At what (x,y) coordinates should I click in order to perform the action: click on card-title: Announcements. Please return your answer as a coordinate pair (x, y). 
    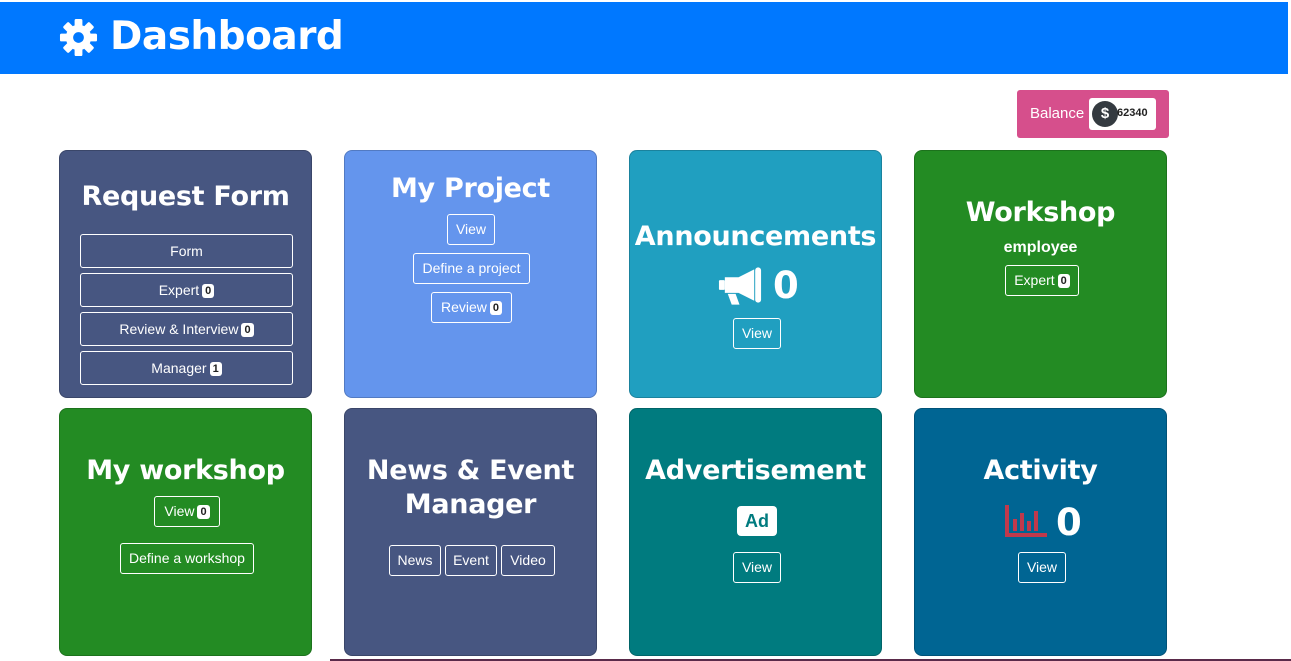
    Looking at the image, I should click on (755, 236).